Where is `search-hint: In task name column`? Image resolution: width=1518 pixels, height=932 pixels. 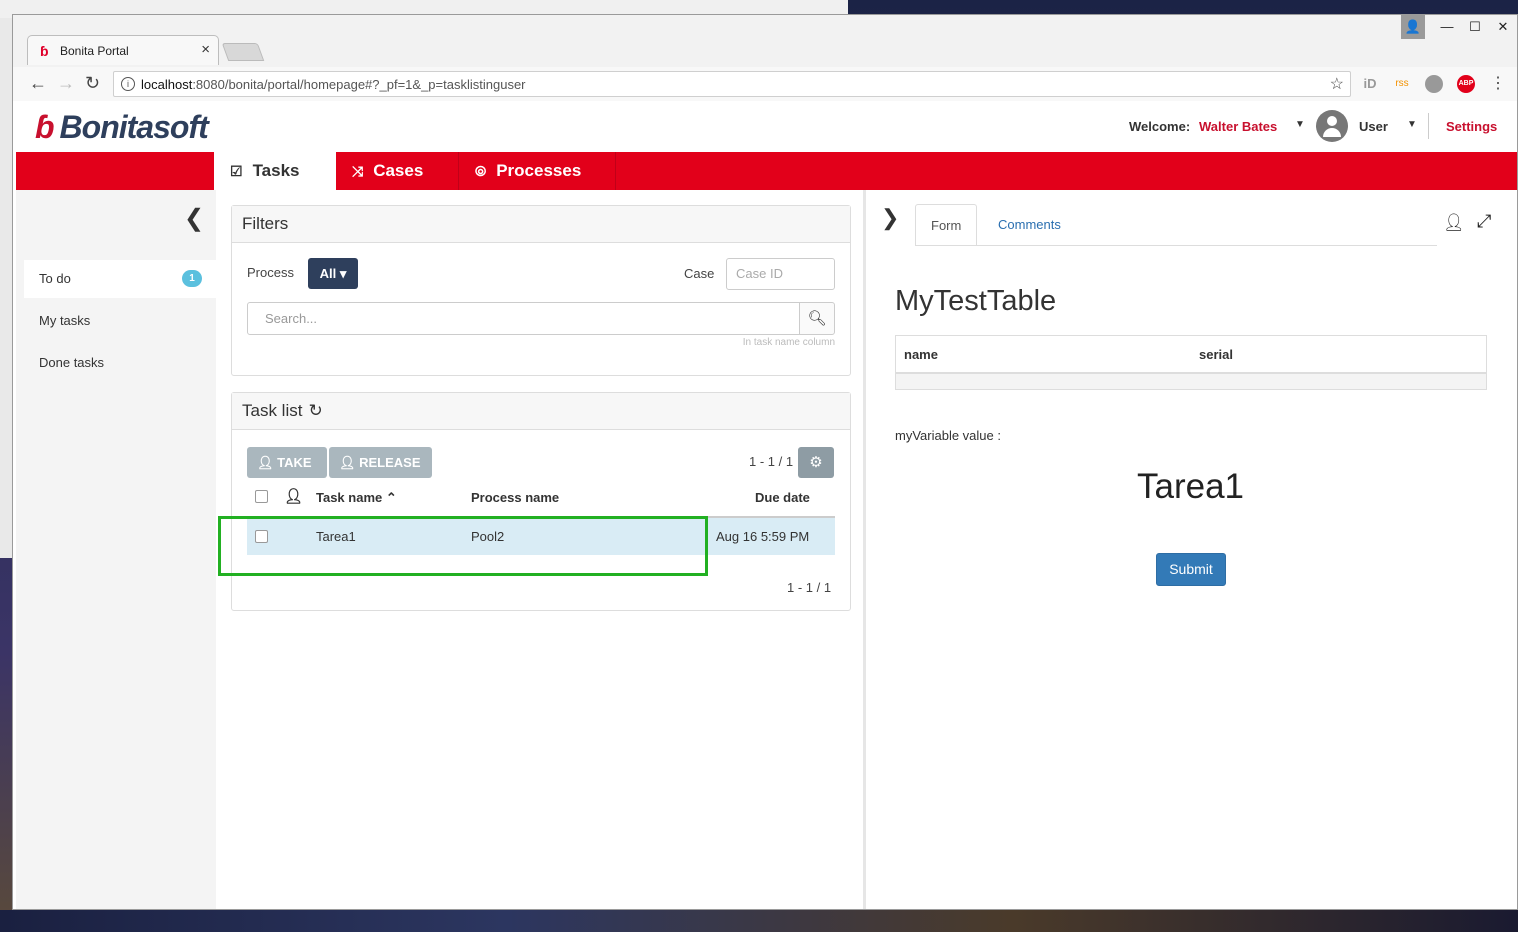
search-hint: In task name column is located at coordinates (788, 342).